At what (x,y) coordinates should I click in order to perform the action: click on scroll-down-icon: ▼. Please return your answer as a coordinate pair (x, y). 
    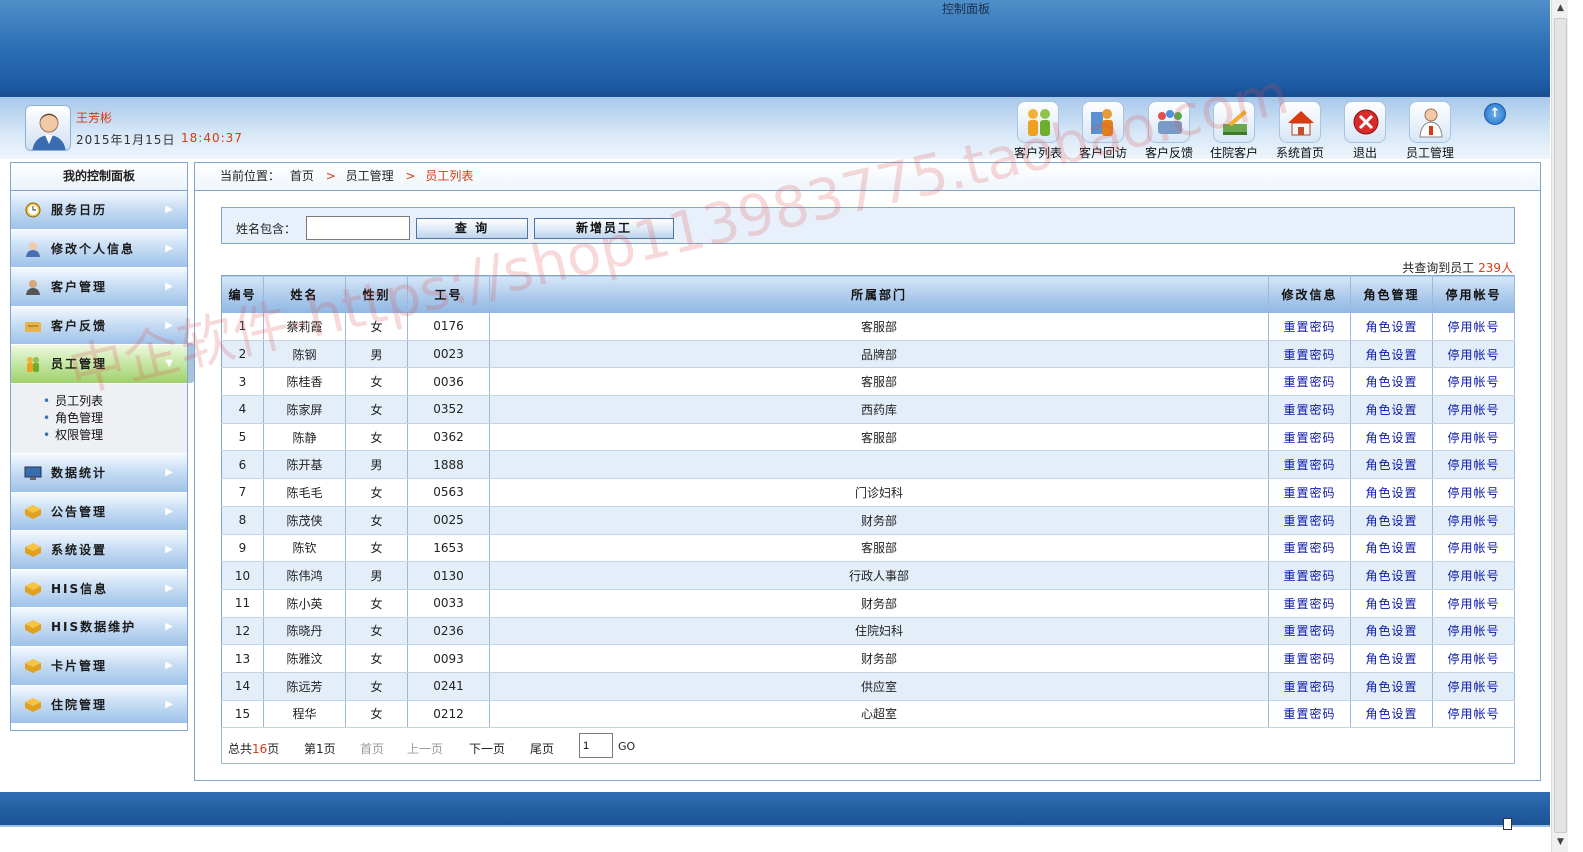
    Looking at the image, I should click on (1560, 842).